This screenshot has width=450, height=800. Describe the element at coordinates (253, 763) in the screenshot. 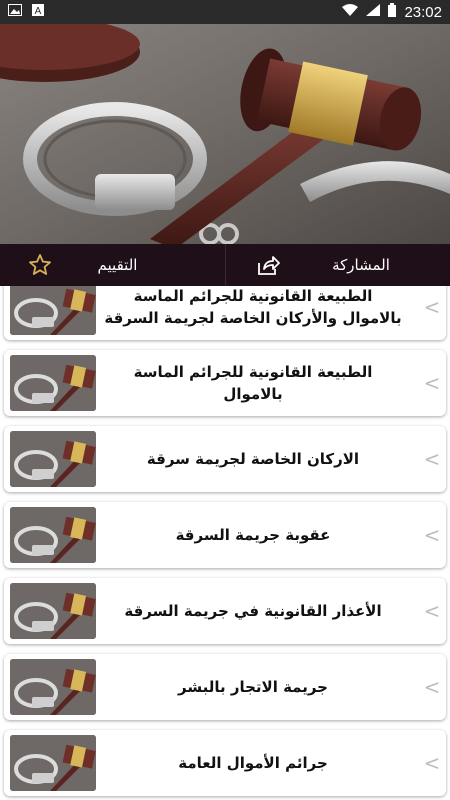

I see `list-item-title: جرائم الأموال العامة` at that location.